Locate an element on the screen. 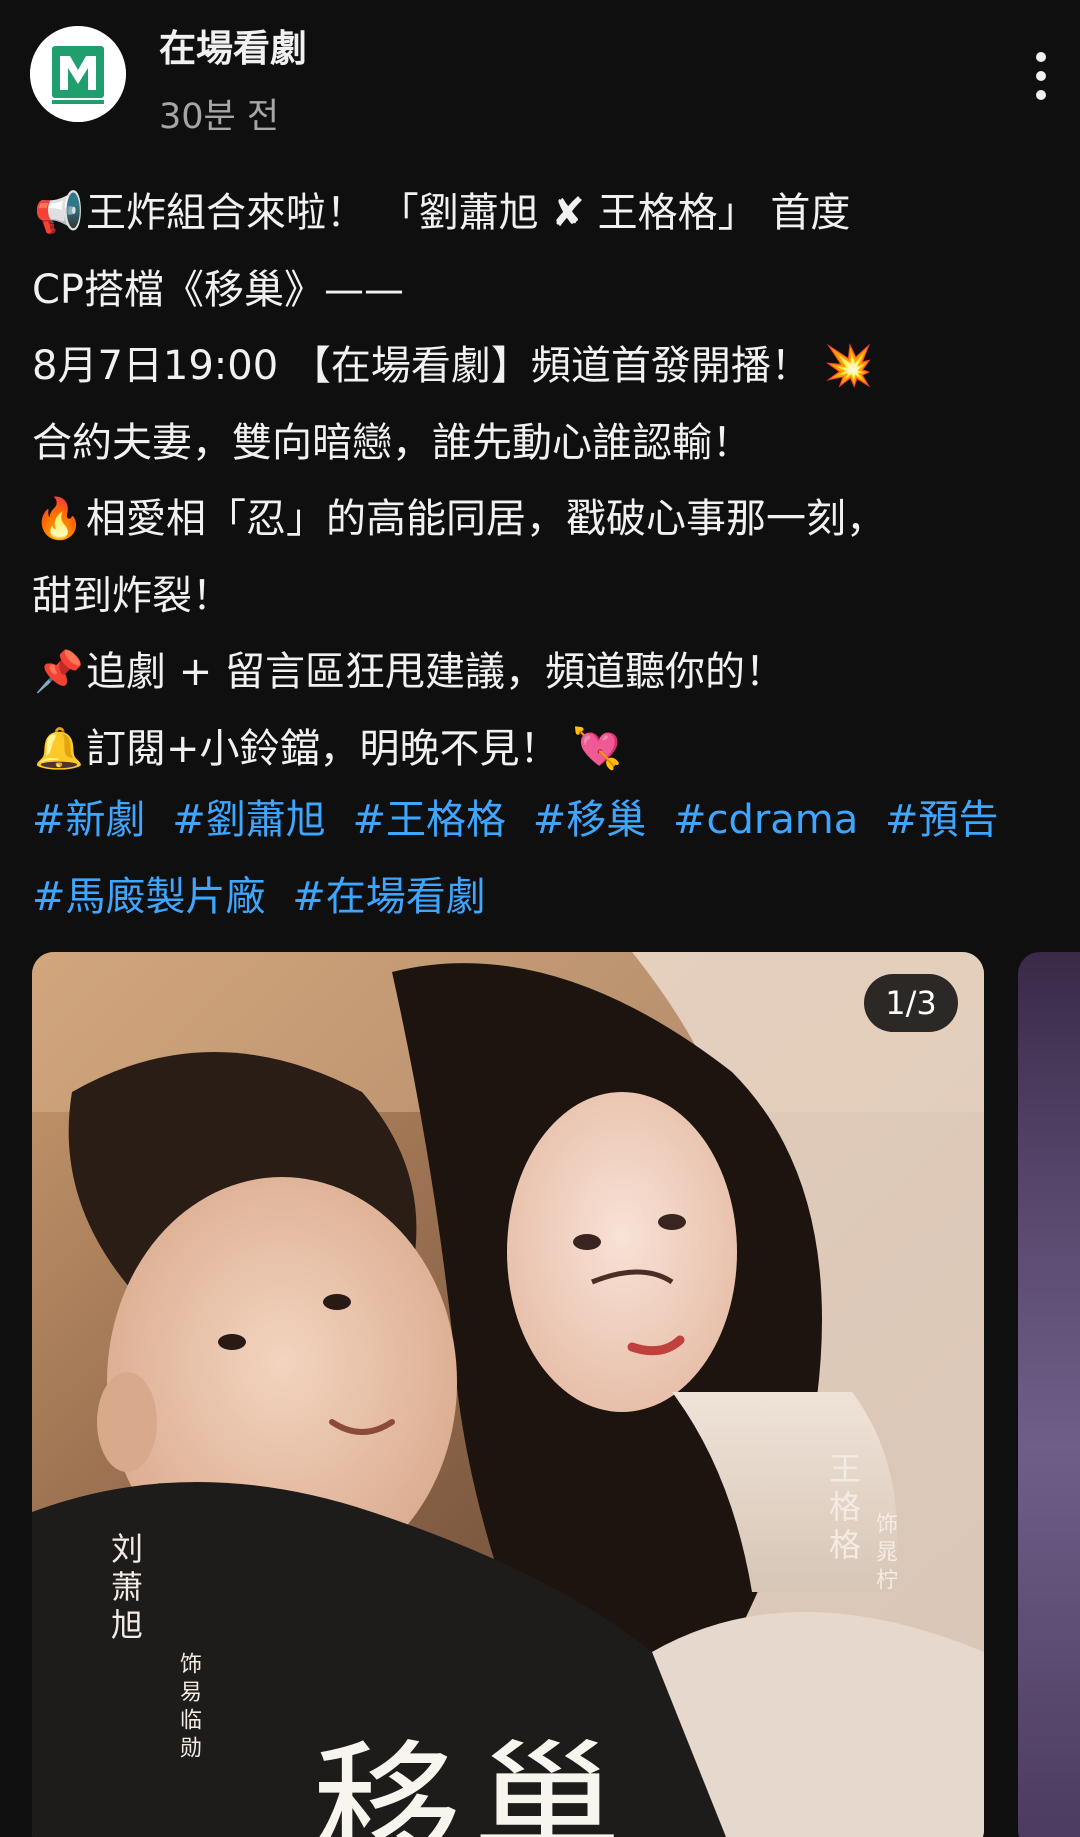  post-line-text: 追劇 + 留言區狂甩建議，頻道聽你的！ is located at coordinates (435, 672).